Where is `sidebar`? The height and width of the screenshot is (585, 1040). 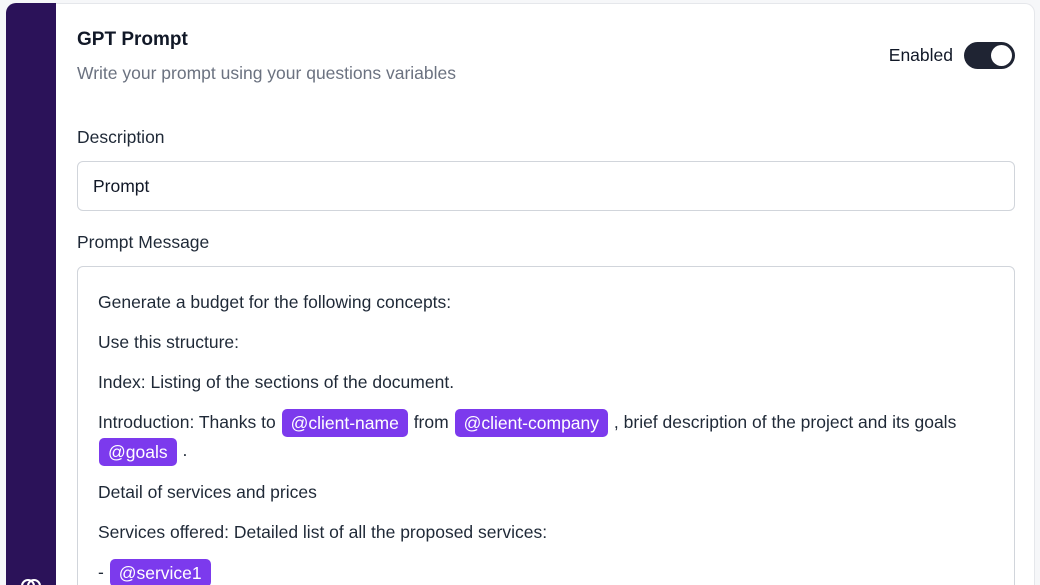 sidebar is located at coordinates (31, 294).